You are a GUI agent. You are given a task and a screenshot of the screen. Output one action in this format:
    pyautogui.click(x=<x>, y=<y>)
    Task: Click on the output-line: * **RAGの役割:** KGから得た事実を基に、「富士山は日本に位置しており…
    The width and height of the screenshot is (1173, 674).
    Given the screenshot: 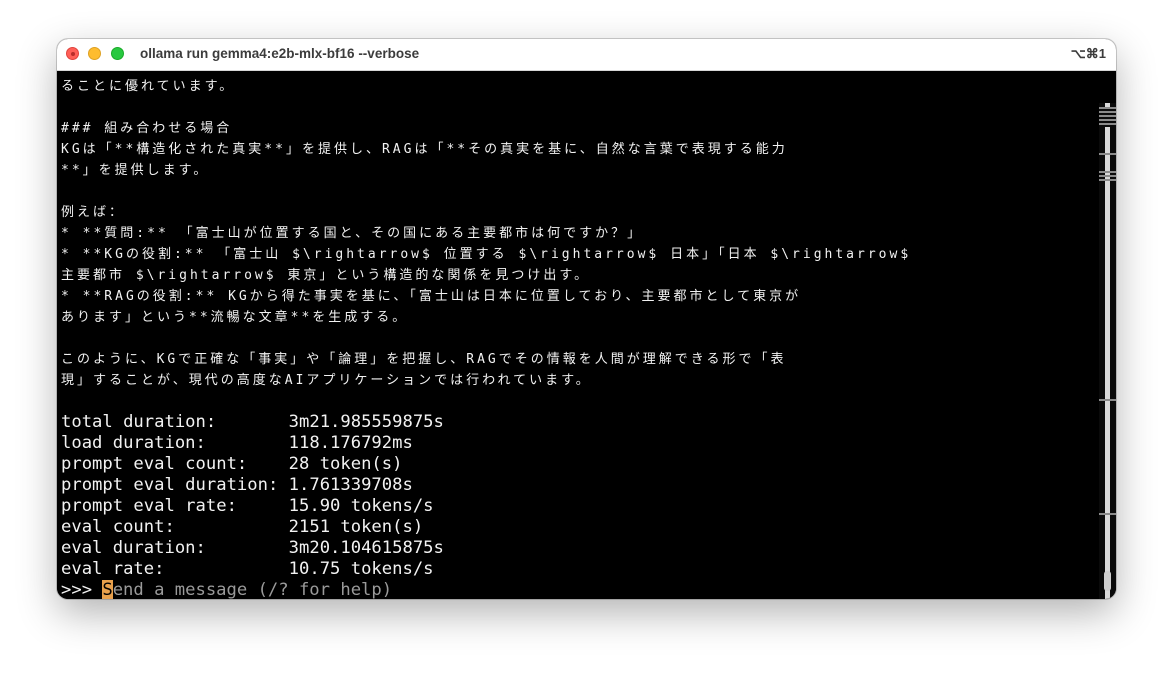 What is the action you would take?
    pyautogui.click(x=431, y=296)
    